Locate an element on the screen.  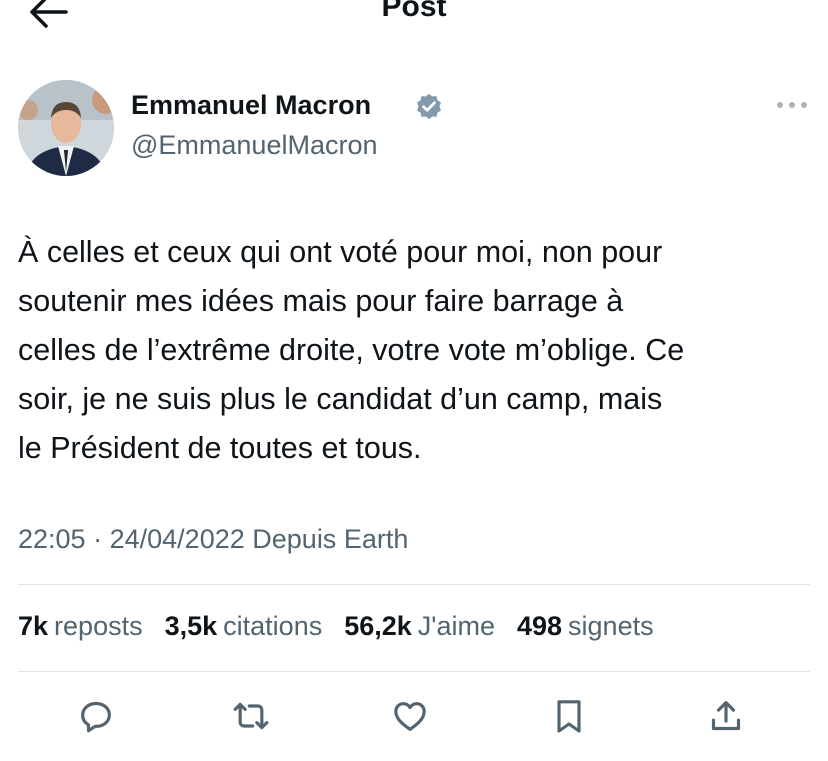
like-button is located at coordinates (412, 718).